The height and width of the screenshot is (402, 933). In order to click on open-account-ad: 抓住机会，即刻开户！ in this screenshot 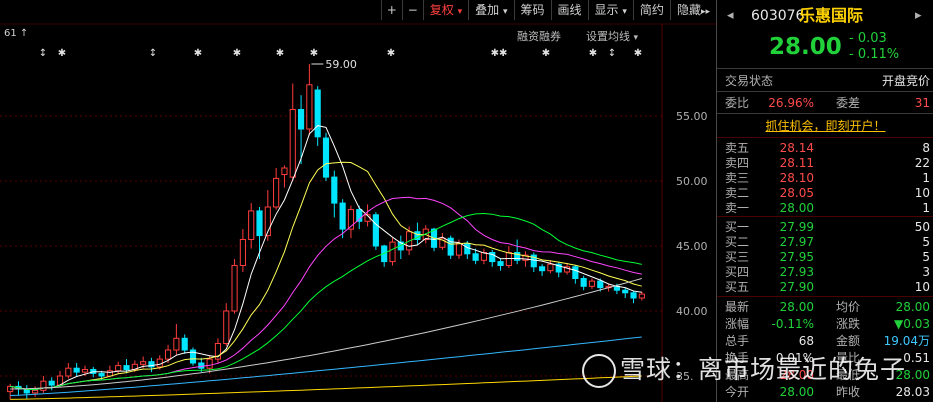, I will do `click(825, 126)`.